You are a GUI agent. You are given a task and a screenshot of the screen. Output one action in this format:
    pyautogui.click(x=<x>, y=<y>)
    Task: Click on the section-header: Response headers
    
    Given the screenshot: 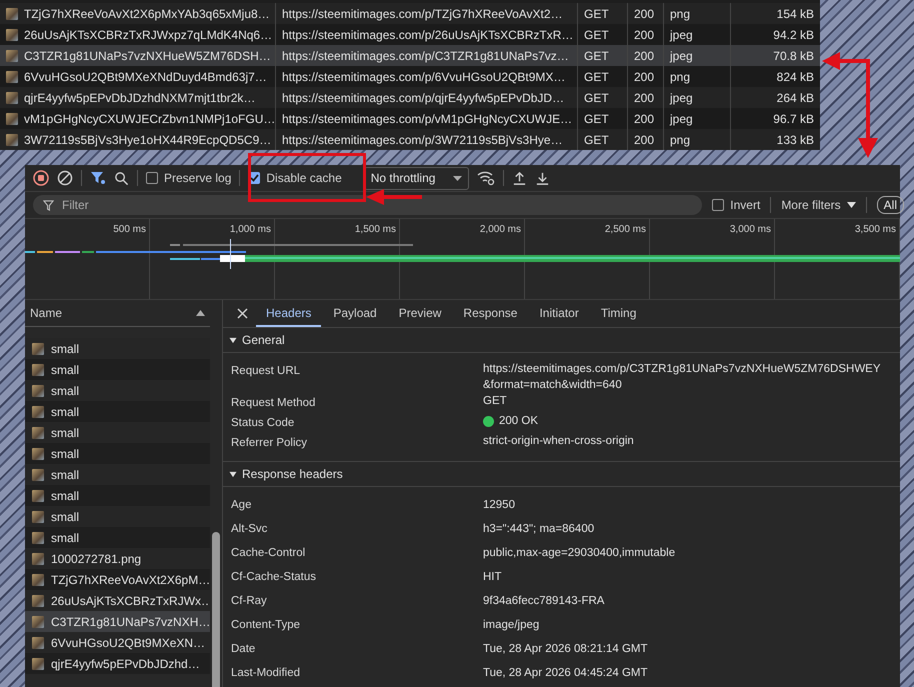 What is the action you would take?
    pyautogui.click(x=561, y=474)
    